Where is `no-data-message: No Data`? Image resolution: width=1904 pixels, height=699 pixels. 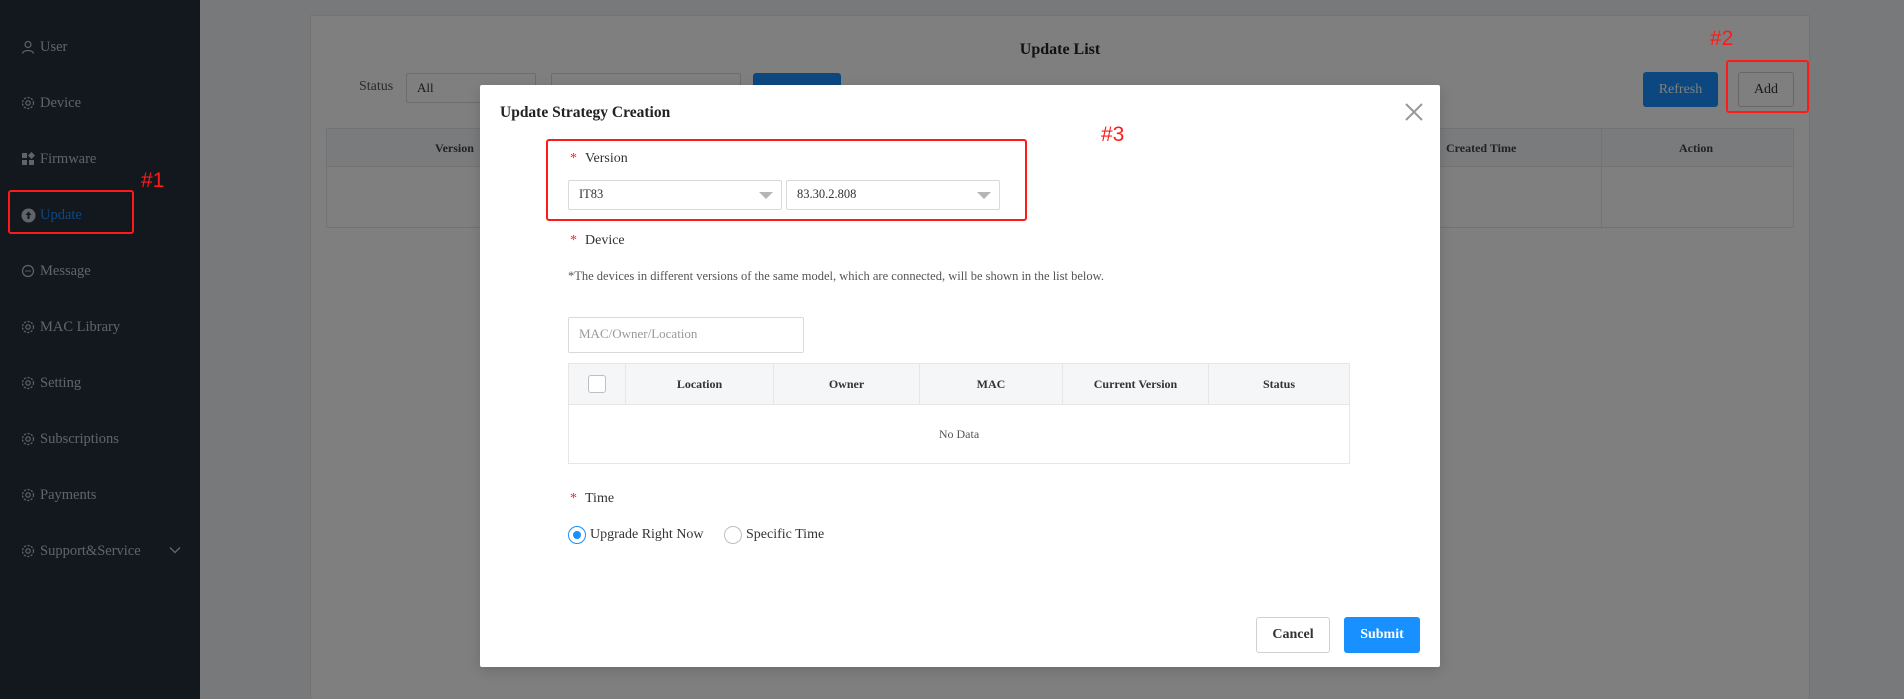 no-data-message: No Data is located at coordinates (959, 434).